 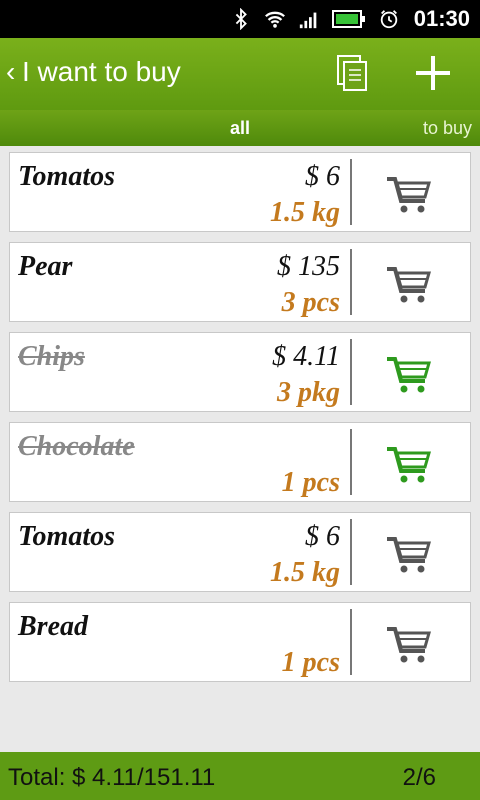 What do you see at coordinates (447, 128) in the screenshot?
I see `tab-to-buy: to buy` at bounding box center [447, 128].